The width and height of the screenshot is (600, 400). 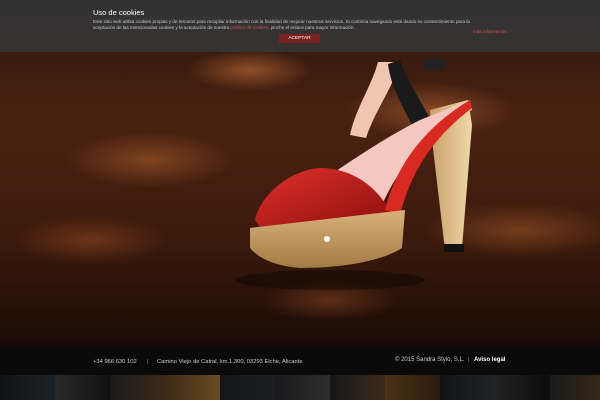 What do you see at coordinates (489, 360) in the screenshot?
I see `legal-notice-link: Aviso legal` at bounding box center [489, 360].